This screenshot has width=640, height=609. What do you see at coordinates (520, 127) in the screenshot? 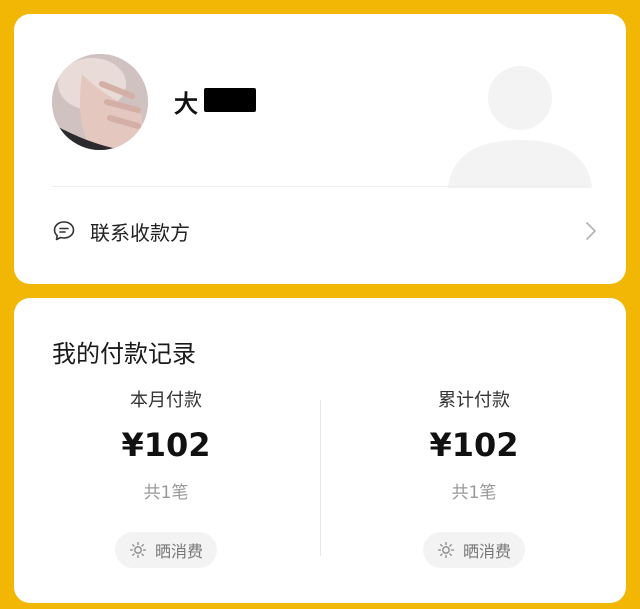
I see `person-silhouette-icon` at bounding box center [520, 127].